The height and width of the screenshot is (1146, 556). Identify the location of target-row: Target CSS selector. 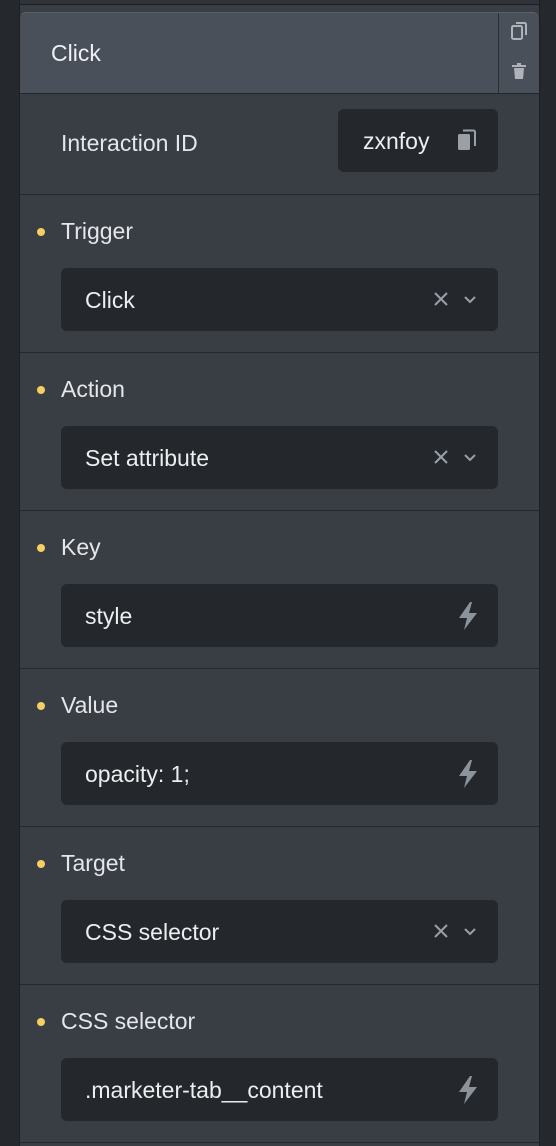
(279, 906).